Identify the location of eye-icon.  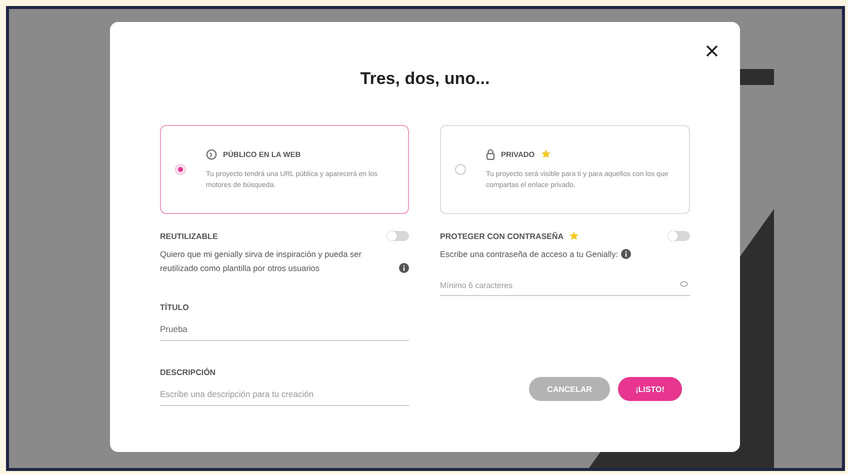
(684, 284).